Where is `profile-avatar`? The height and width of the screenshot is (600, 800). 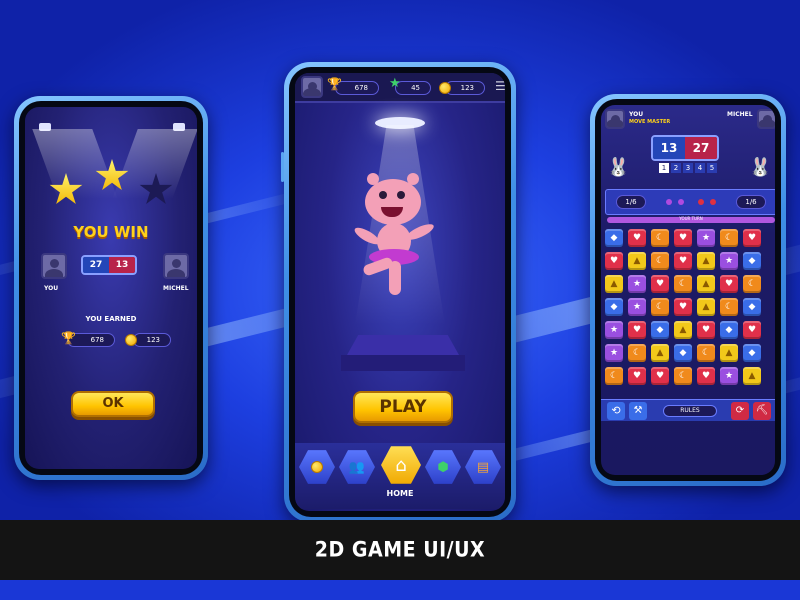 profile-avatar is located at coordinates (312, 87).